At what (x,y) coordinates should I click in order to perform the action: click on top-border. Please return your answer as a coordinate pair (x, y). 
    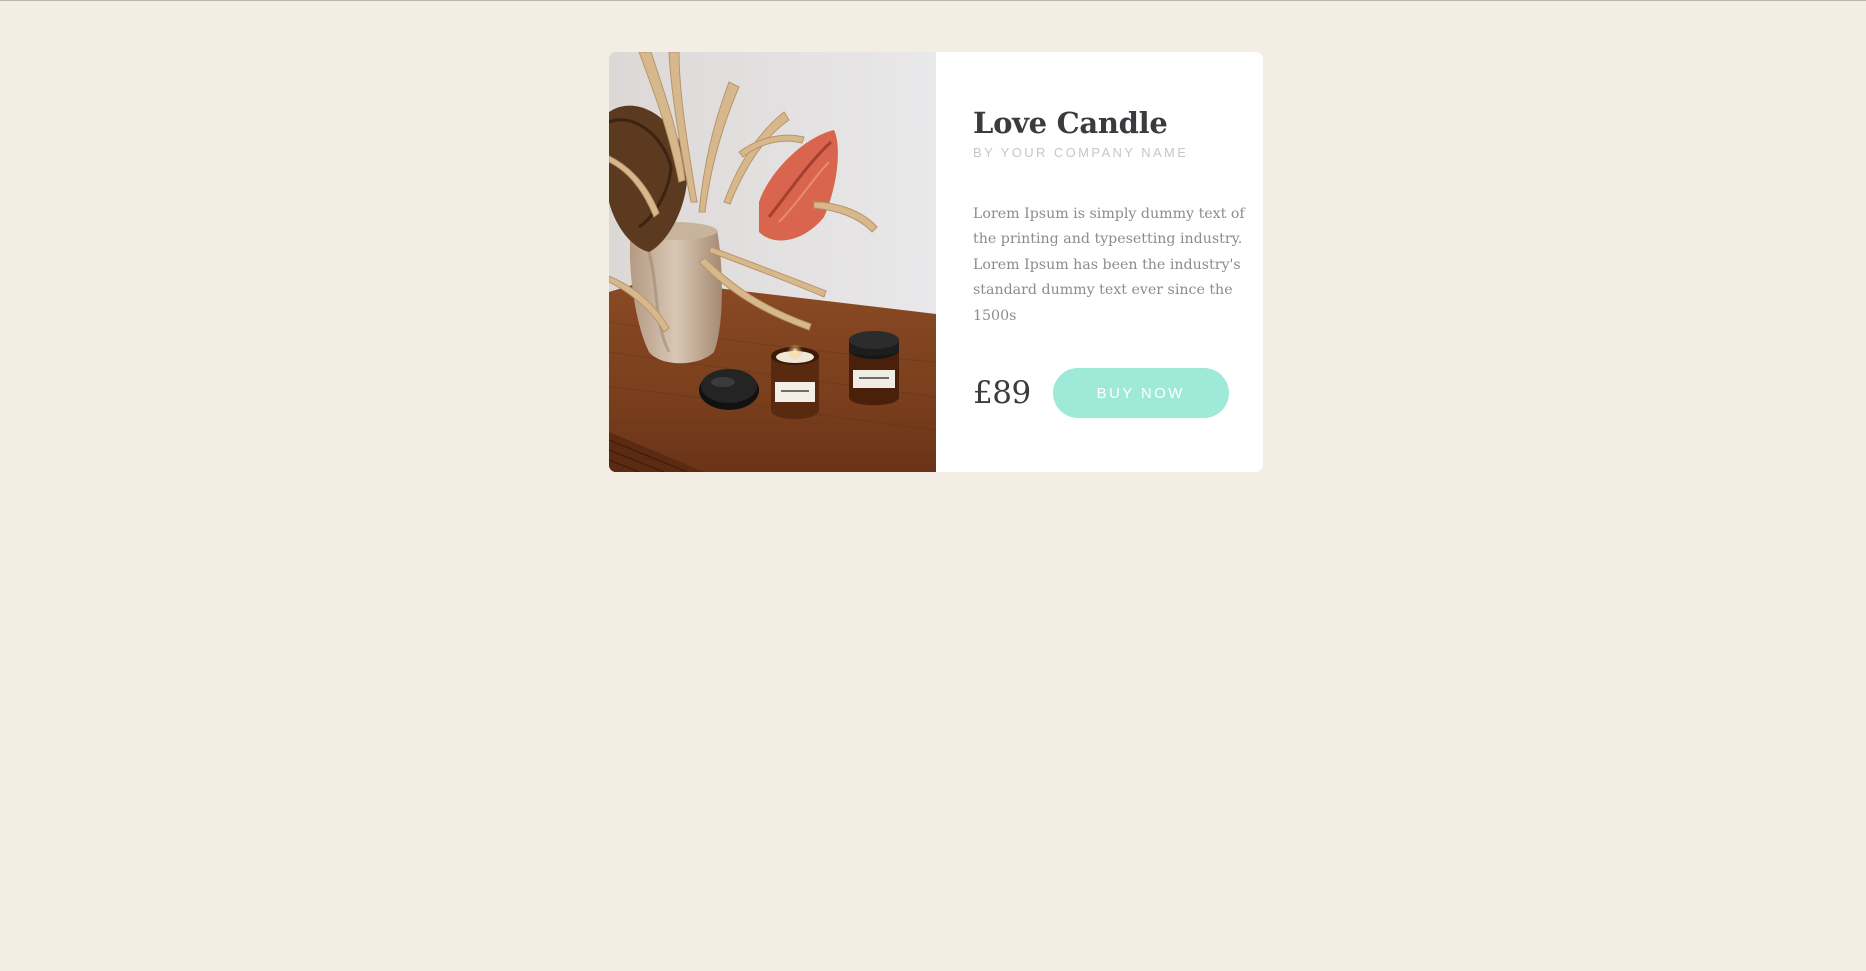
    Looking at the image, I should click on (933, 0).